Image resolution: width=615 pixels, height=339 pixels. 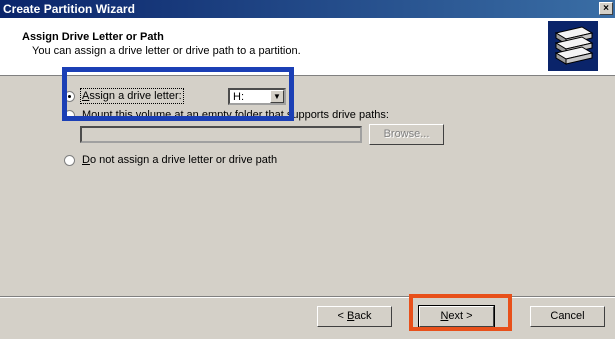 What do you see at coordinates (342, 316) in the screenshot?
I see `back-prefix: <` at bounding box center [342, 316].